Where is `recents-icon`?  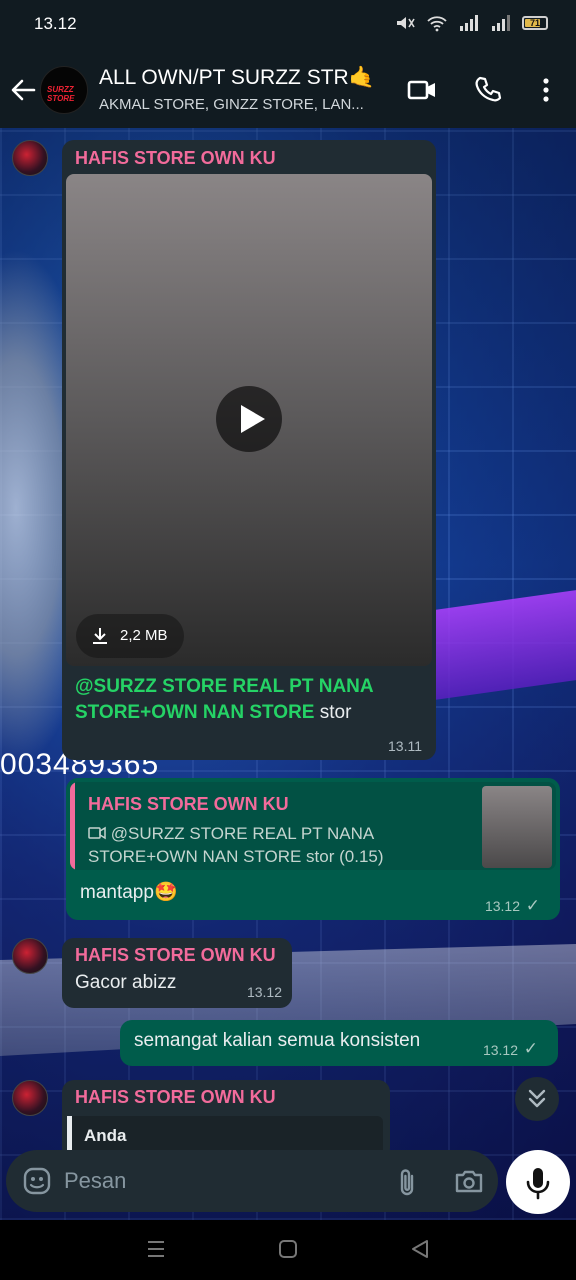
recents-icon is located at coordinates (156, 1249).